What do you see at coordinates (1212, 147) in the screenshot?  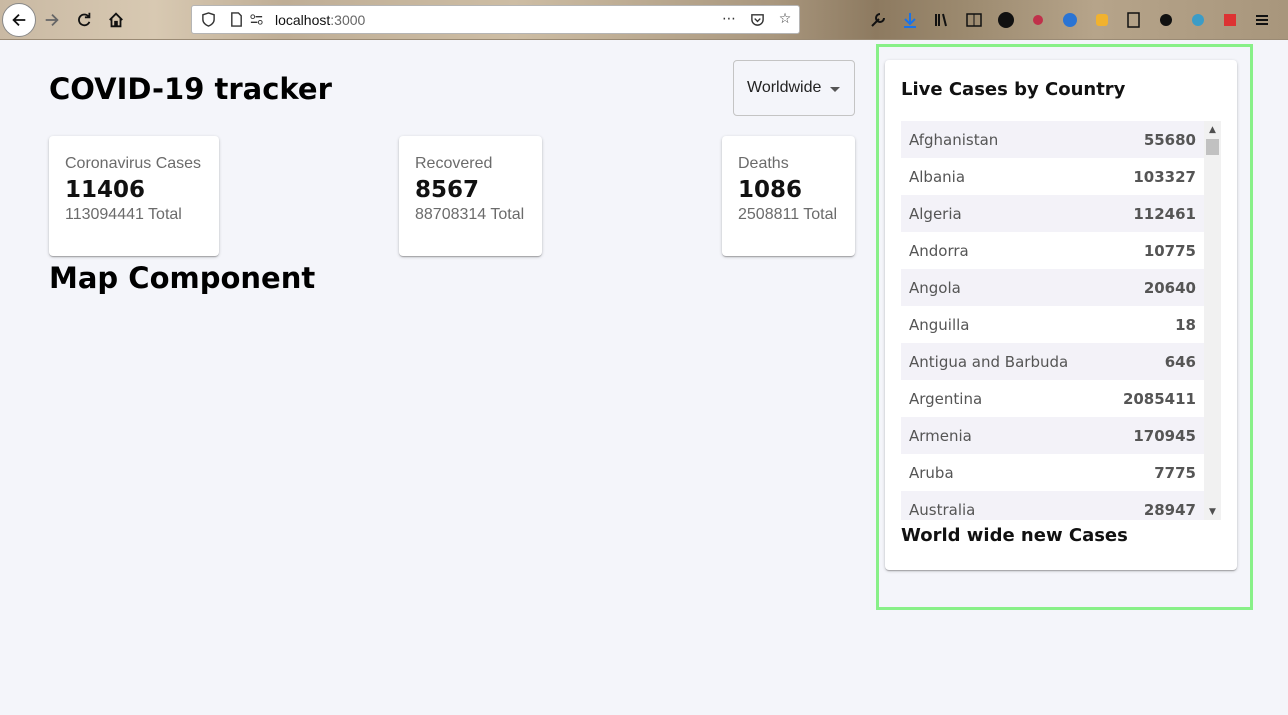 I see `scroll-thumb` at bounding box center [1212, 147].